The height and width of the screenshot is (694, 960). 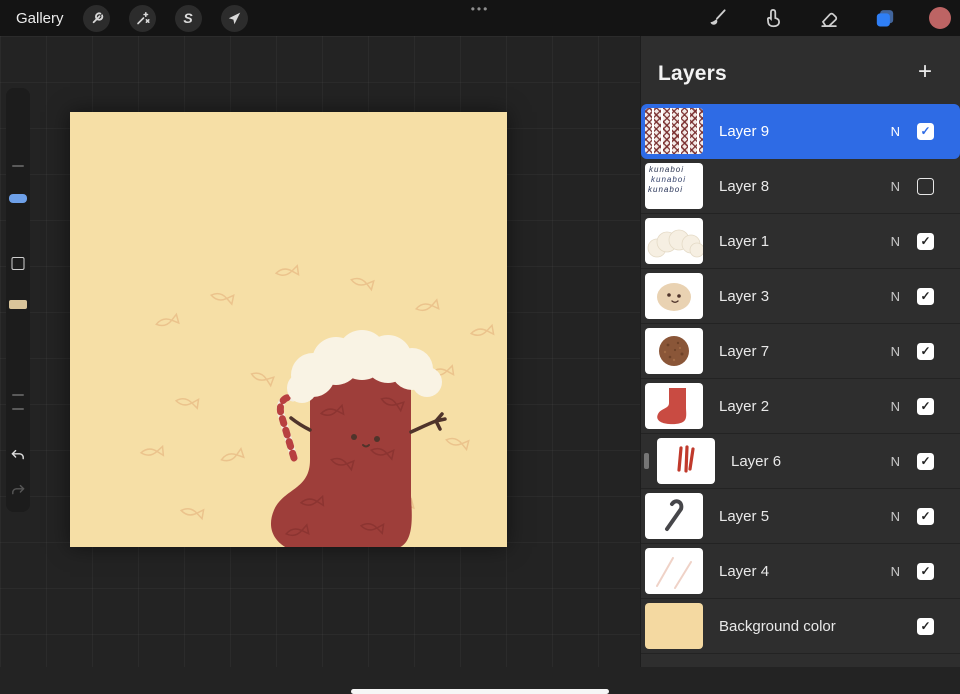 What do you see at coordinates (800, 516) in the screenshot?
I see `layer-row-layer-5: Layer 5 N ✓` at bounding box center [800, 516].